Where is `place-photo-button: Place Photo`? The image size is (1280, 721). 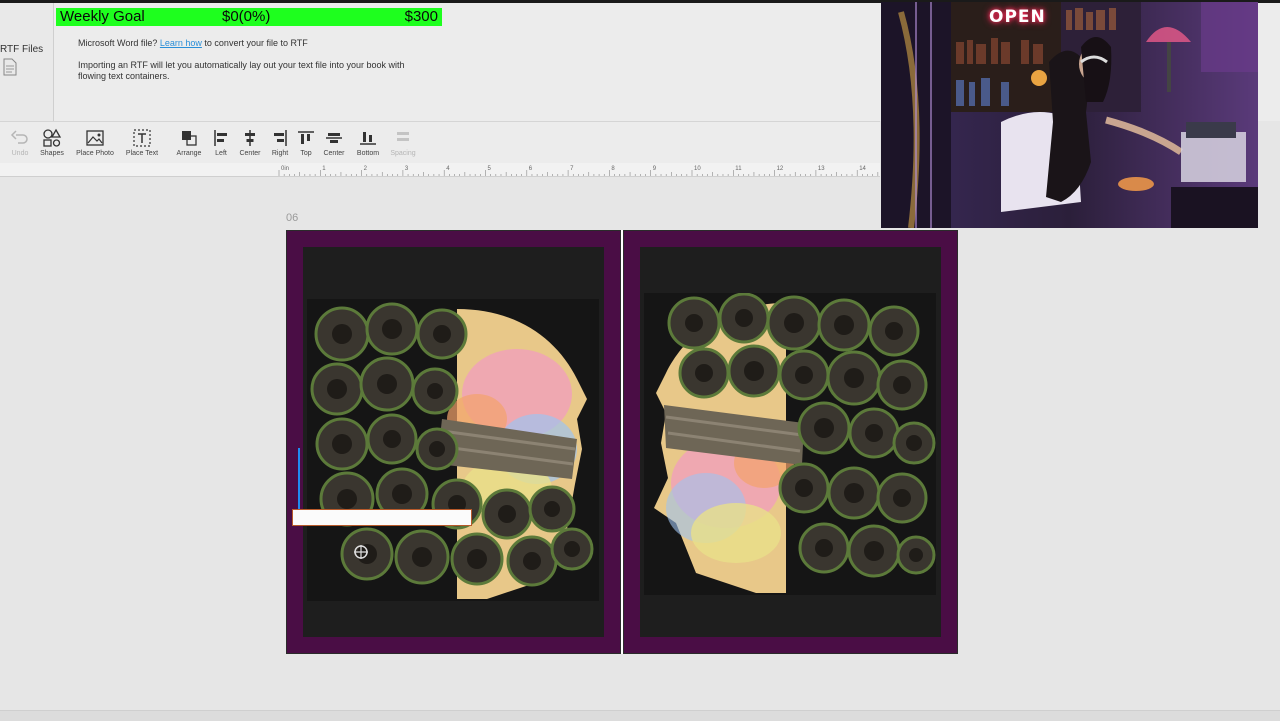 place-photo-button: Place Photo is located at coordinates (95, 142).